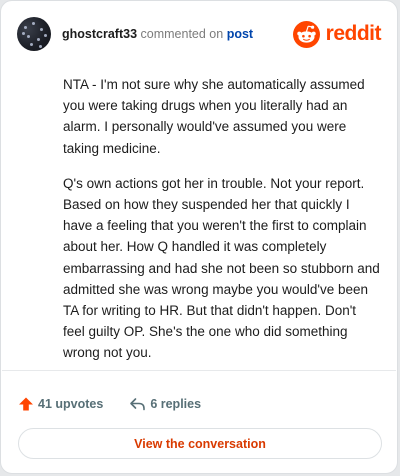 The height and width of the screenshot is (476, 400). I want to click on comment-header: ghostcraft33 commented on post reddit, so click(199, 35).